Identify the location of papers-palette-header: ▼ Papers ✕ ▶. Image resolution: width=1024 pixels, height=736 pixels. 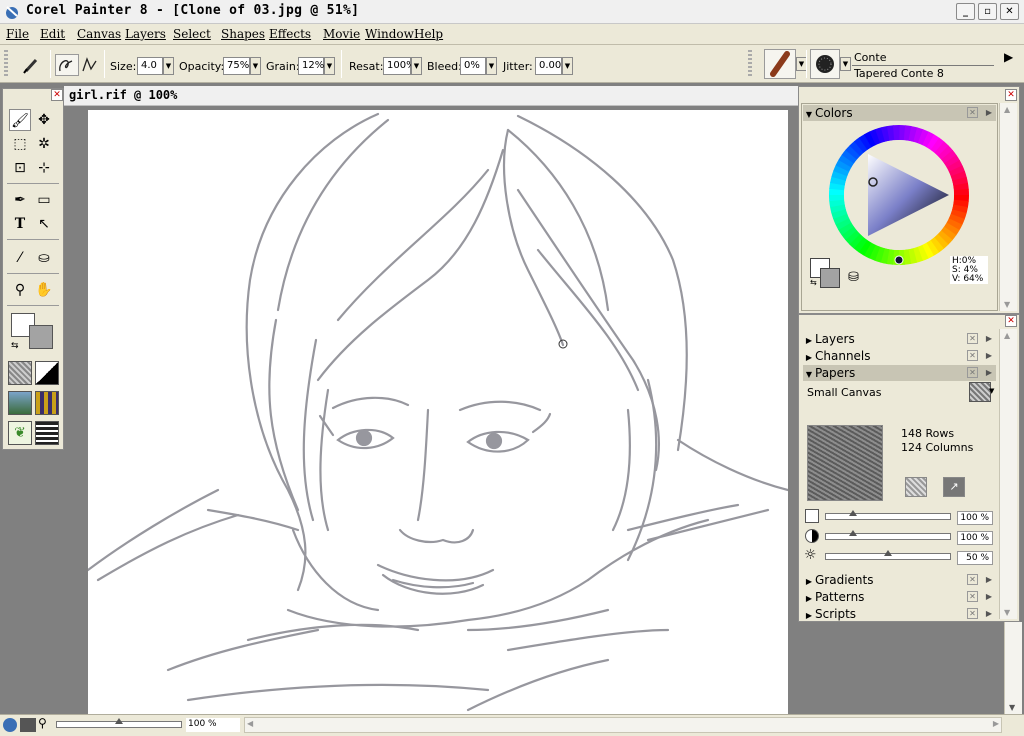
(899, 373).